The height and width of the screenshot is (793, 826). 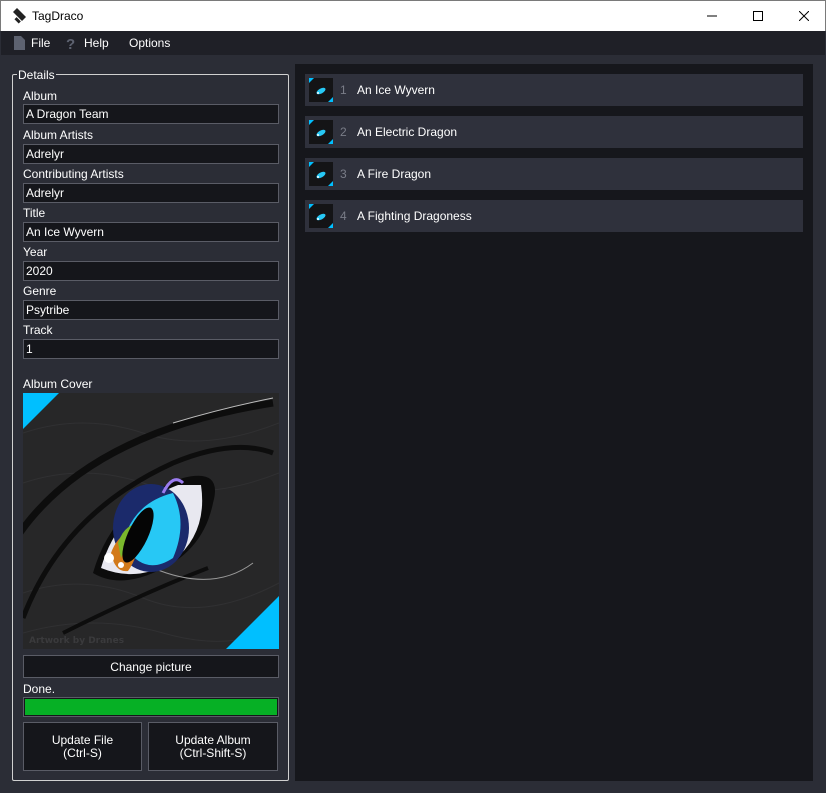 I want to click on genre-input, so click(x=151, y=310).